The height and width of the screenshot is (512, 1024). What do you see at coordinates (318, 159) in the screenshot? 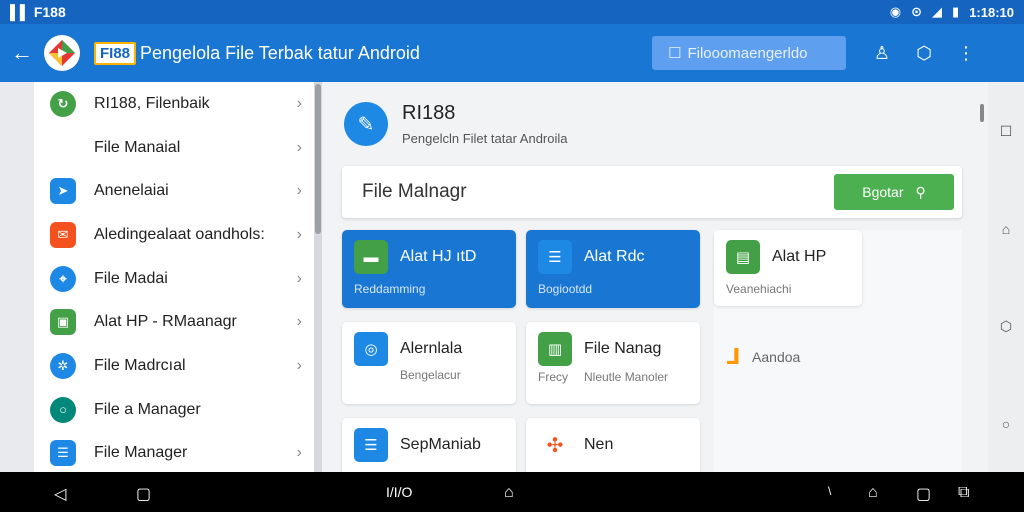
I see `drawer-scrollbar-thumb` at bounding box center [318, 159].